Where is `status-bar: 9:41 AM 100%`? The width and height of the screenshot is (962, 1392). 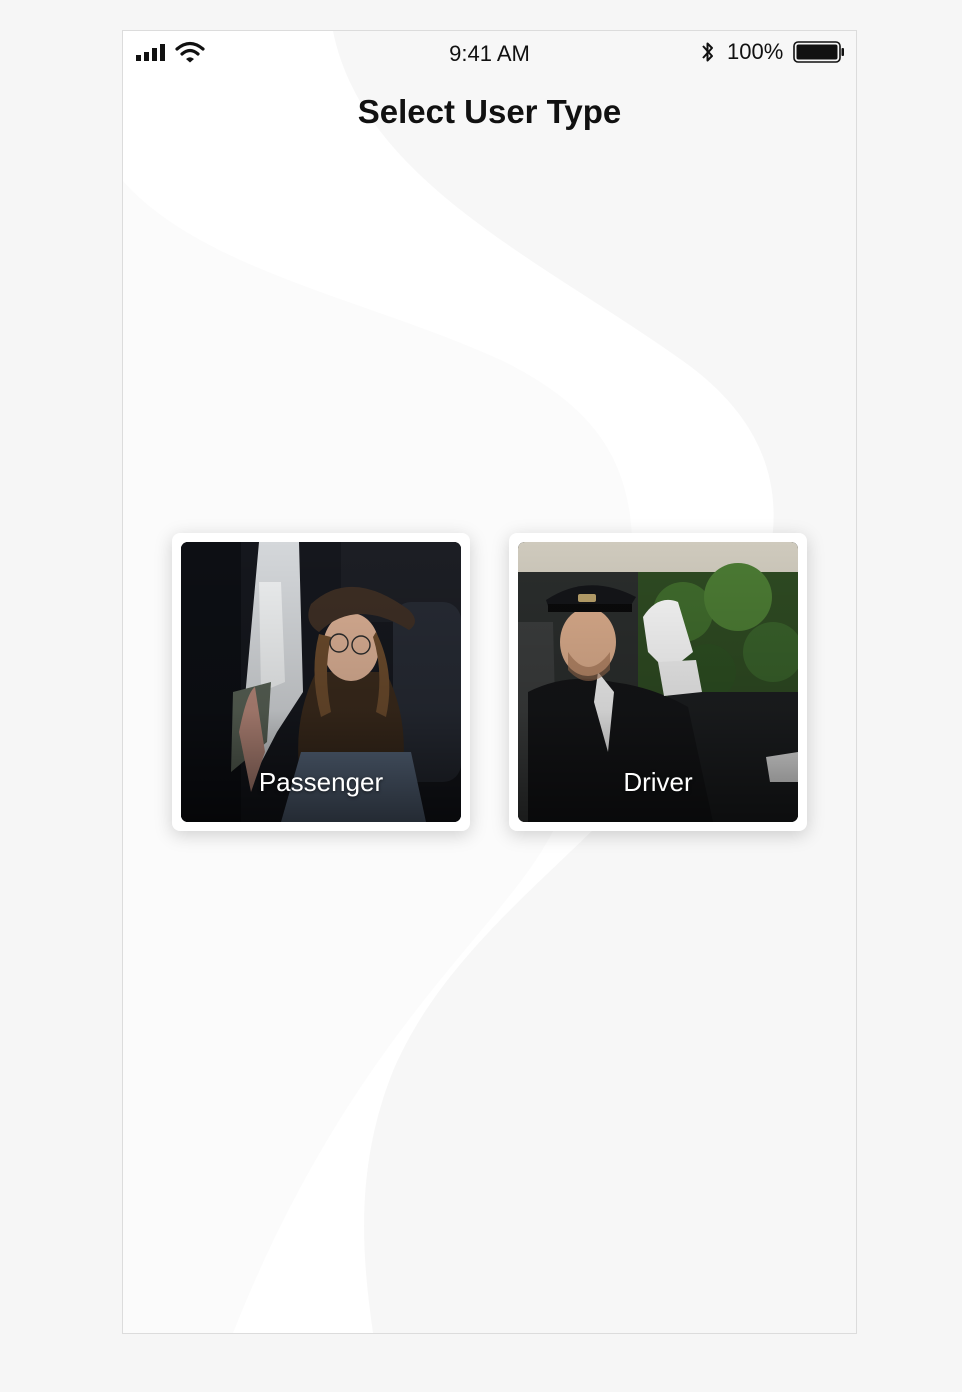 status-bar: 9:41 AM 100% is located at coordinates (489, 53).